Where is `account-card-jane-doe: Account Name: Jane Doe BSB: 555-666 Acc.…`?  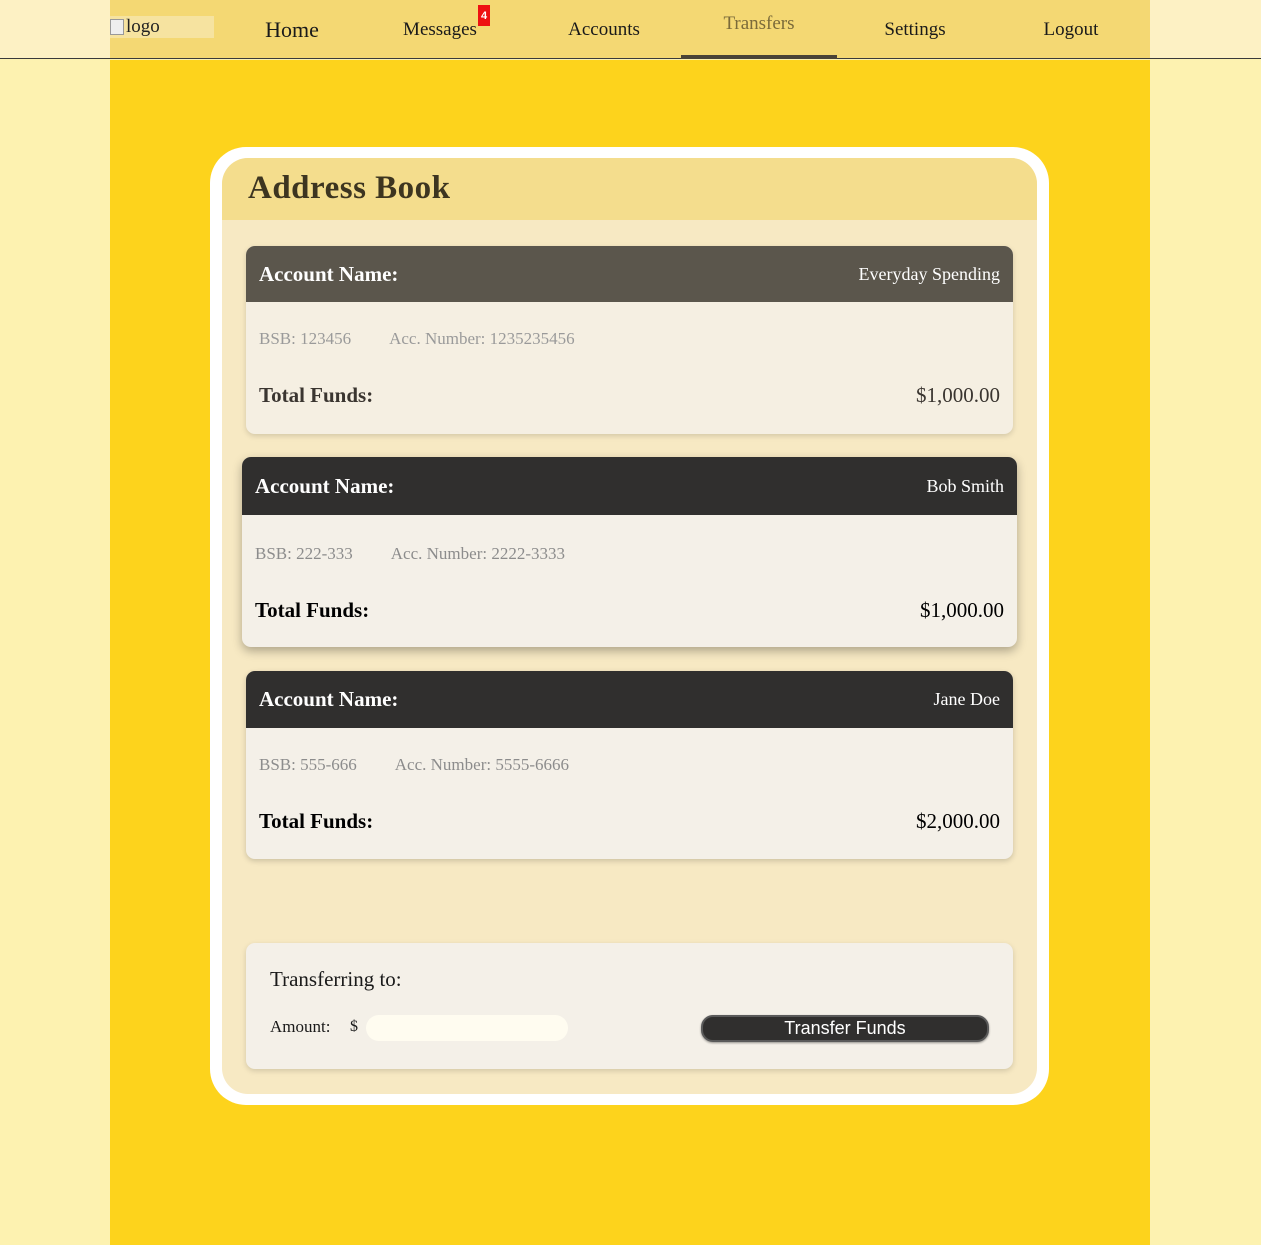 account-card-jane-doe: Account Name: Jane Doe BSB: 555-666 Acc.… is located at coordinates (629, 765).